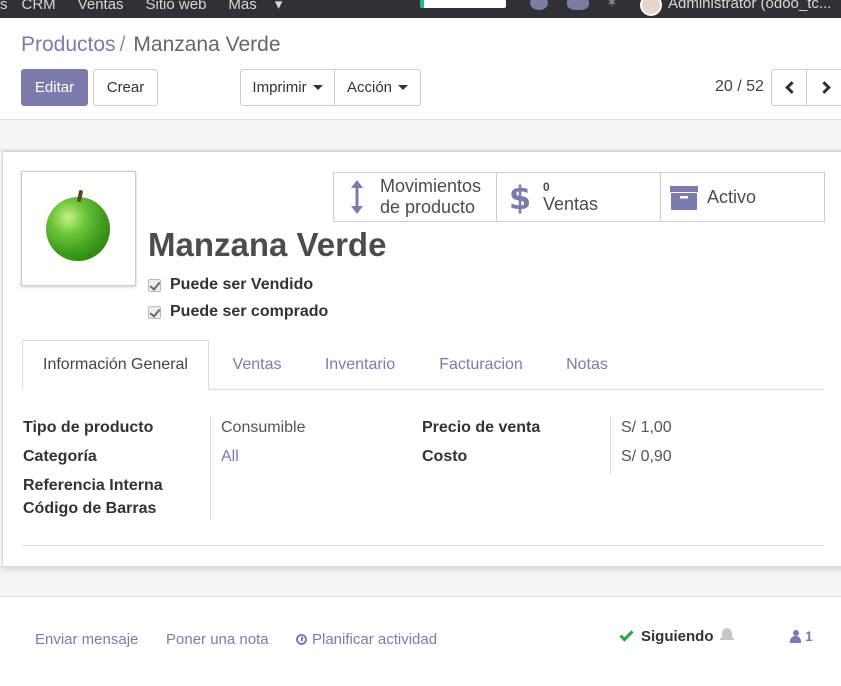 The width and height of the screenshot is (841, 686). I want to click on product-name: Manzana Verde, so click(267, 244).